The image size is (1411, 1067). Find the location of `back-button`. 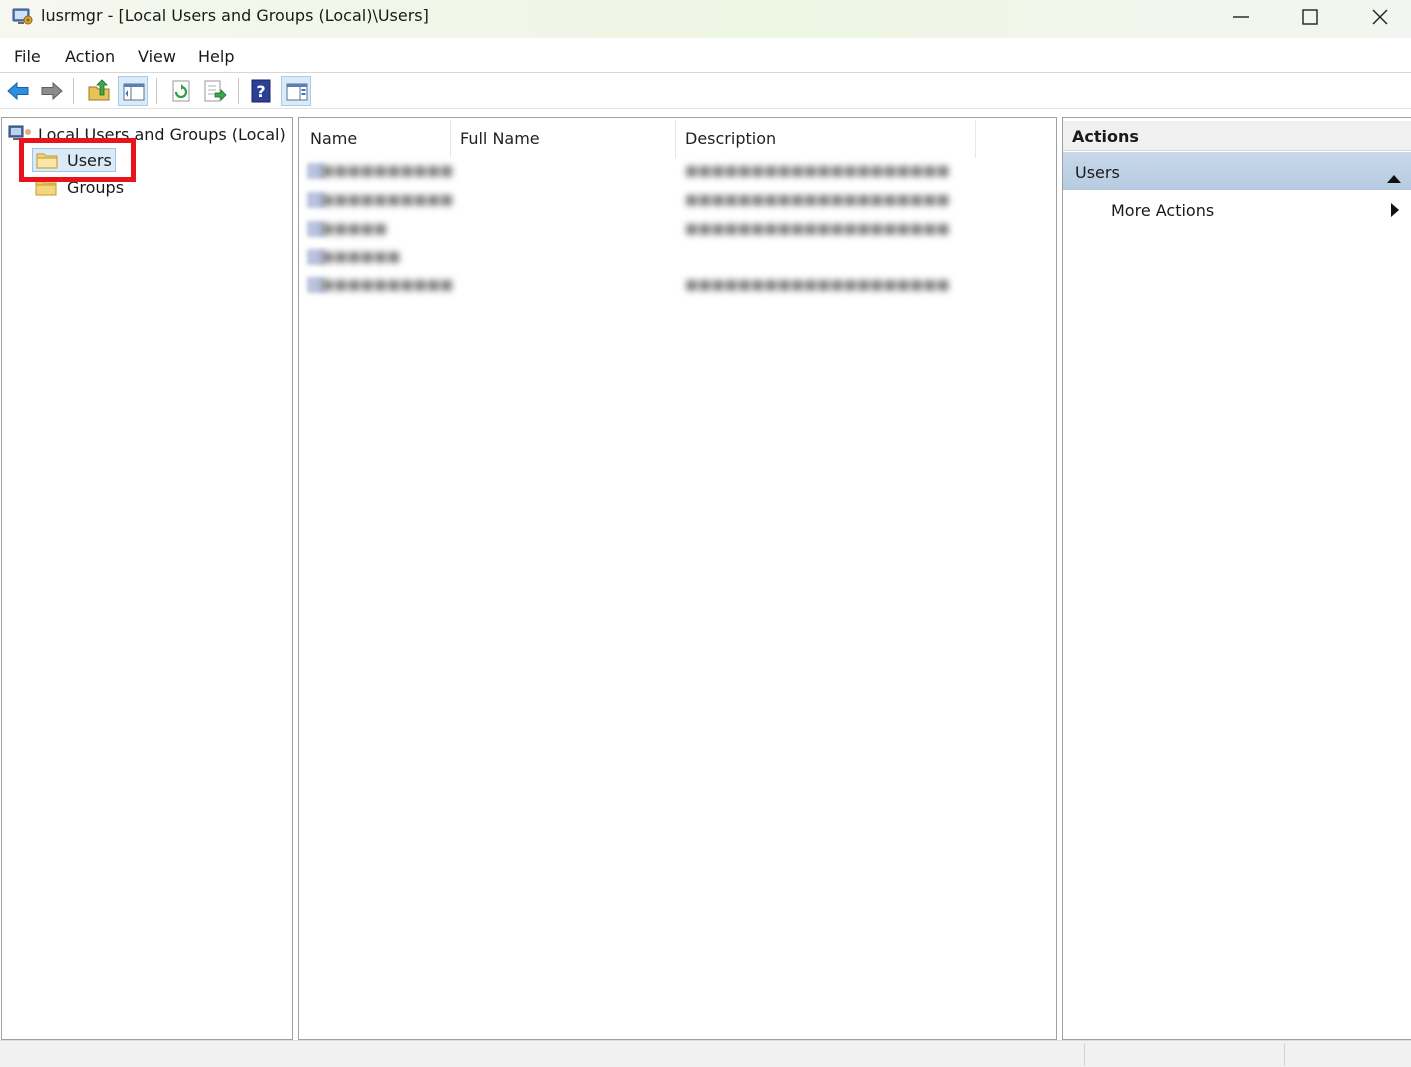

back-button is located at coordinates (18, 91).